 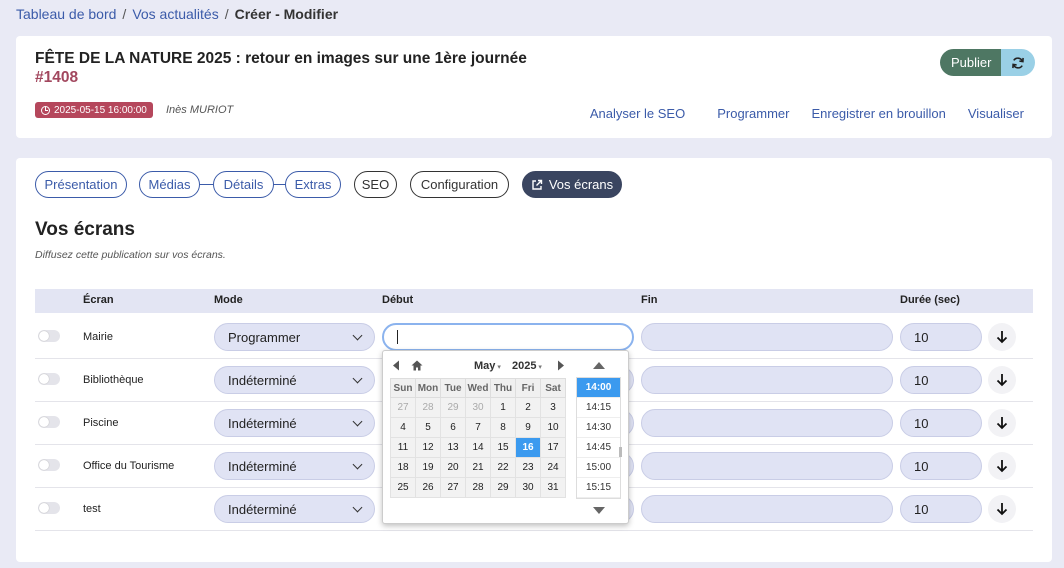 What do you see at coordinates (453, 467) in the screenshot?
I see `calendar-day: 20` at bounding box center [453, 467].